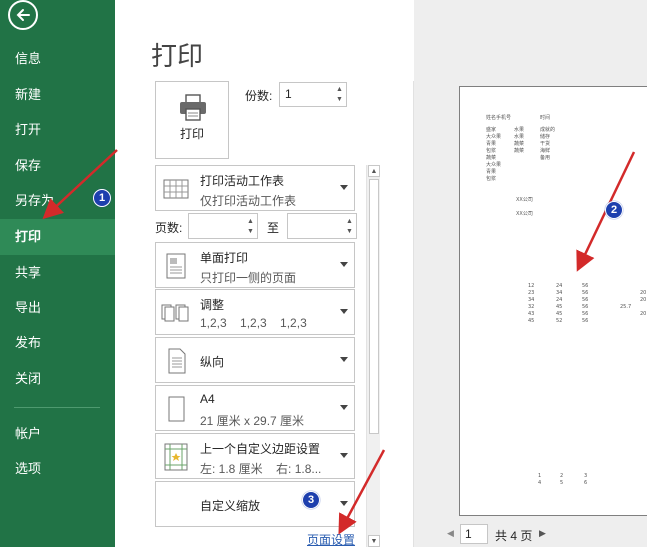 The width and height of the screenshot is (647, 547). What do you see at coordinates (176, 189) in the screenshot?
I see `sheet-grid-icon` at bounding box center [176, 189].